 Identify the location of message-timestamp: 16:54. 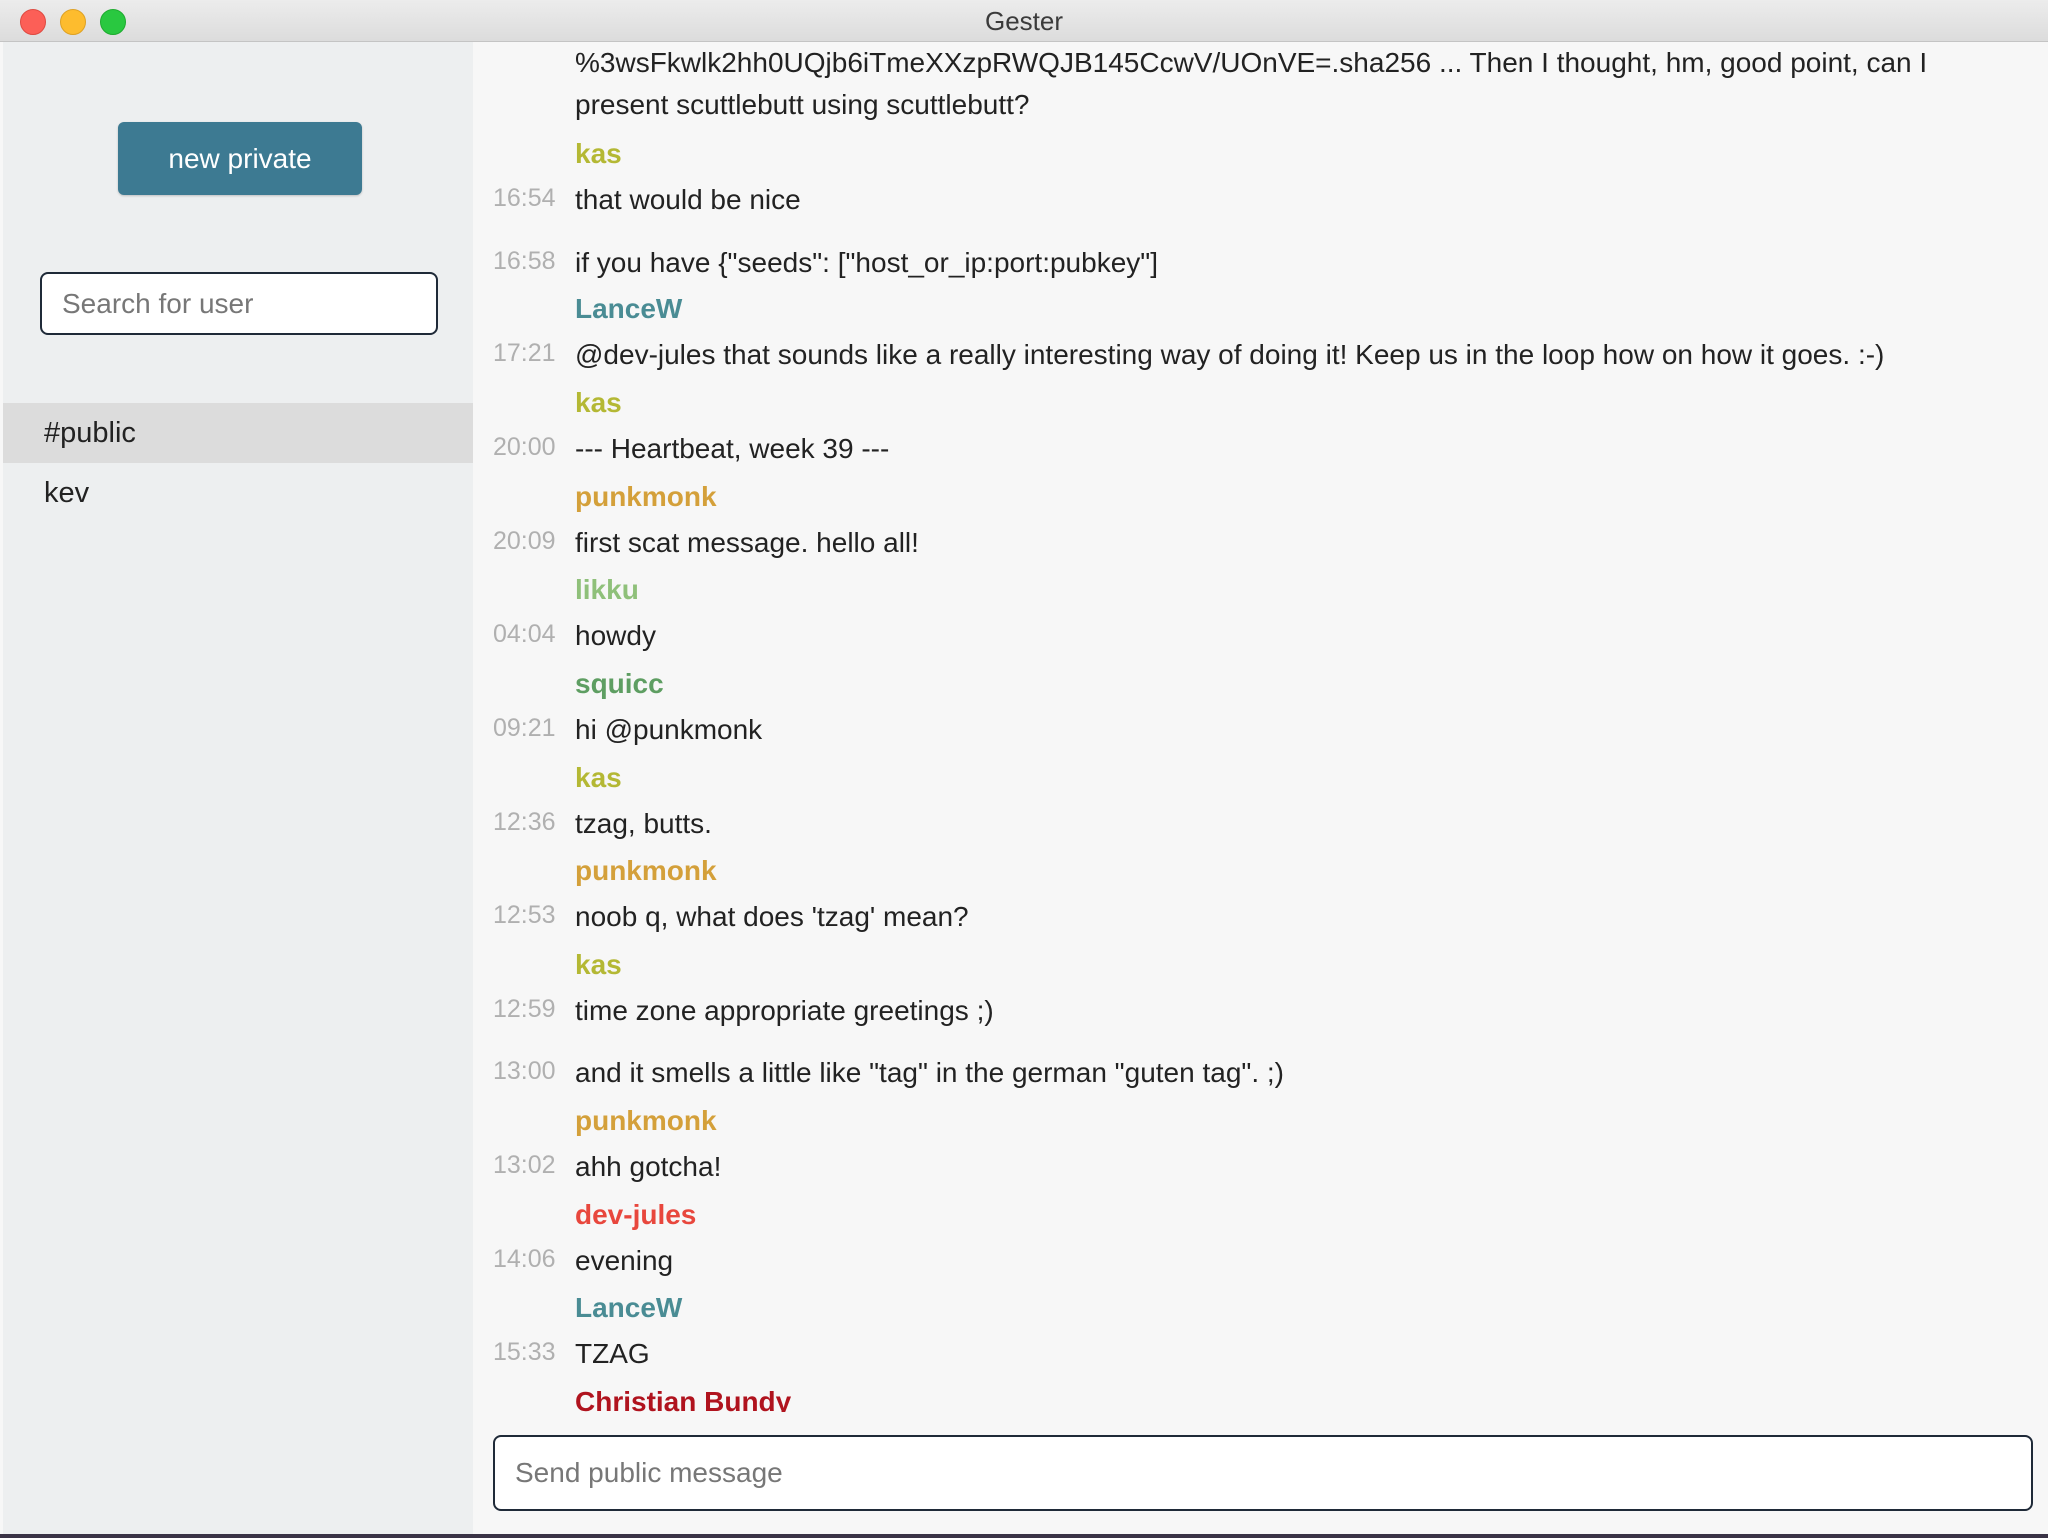
(524, 198).